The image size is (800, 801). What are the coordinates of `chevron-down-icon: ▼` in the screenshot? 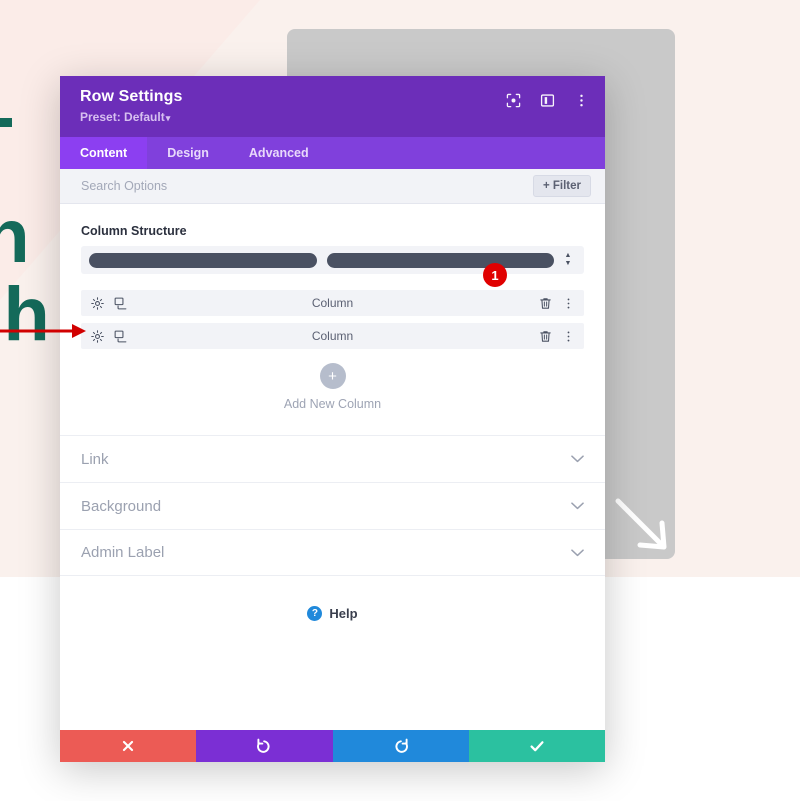 It's located at (568, 263).